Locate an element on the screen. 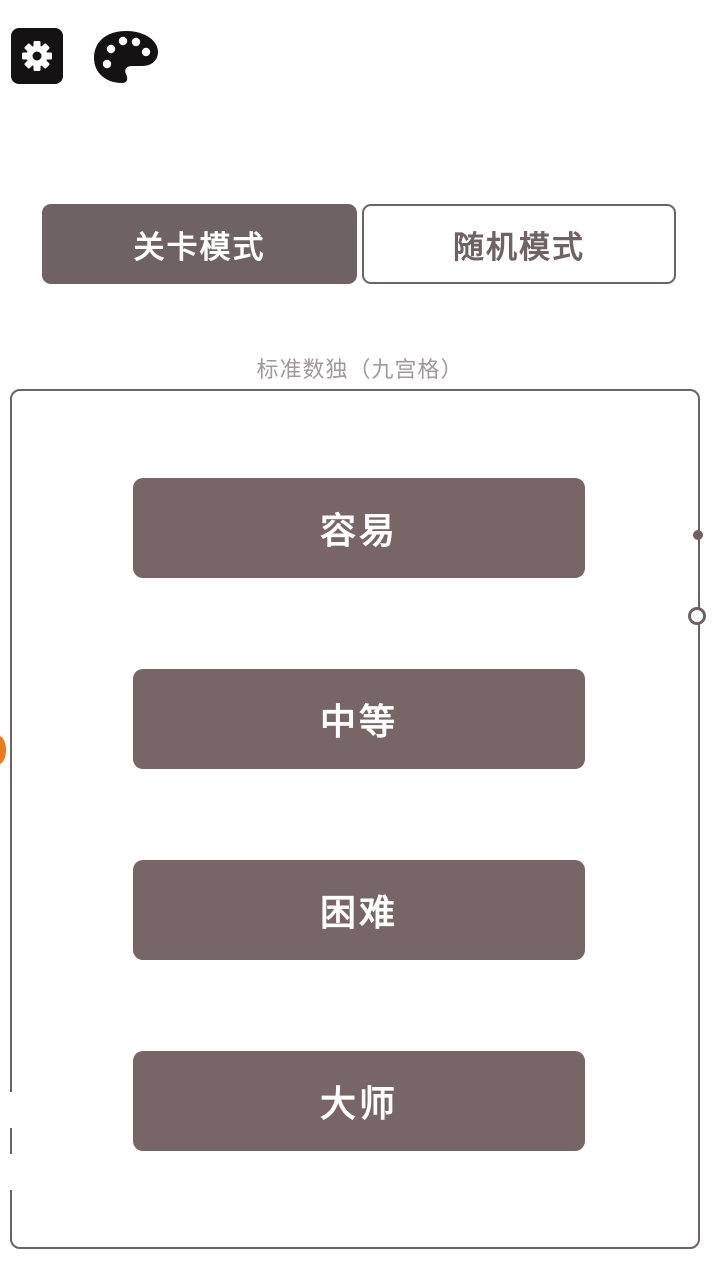 The height and width of the screenshot is (1280, 720). tab-random-mode: 随机模式 is located at coordinates (519, 244).